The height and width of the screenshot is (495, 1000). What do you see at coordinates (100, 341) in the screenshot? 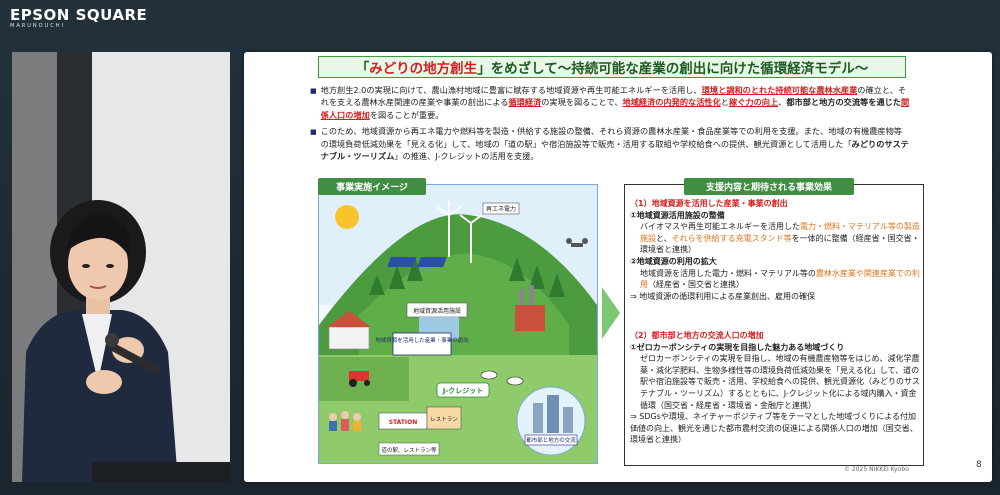
I see `speaker-person` at bounding box center [100, 341].